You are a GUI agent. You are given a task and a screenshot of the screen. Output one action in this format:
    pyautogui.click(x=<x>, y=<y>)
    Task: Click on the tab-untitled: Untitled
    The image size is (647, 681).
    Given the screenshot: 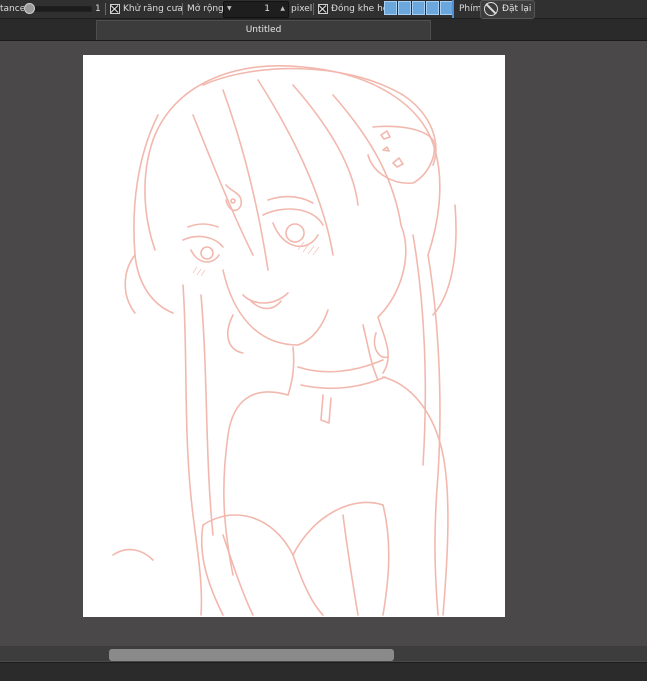 What is the action you would take?
    pyautogui.click(x=263, y=30)
    